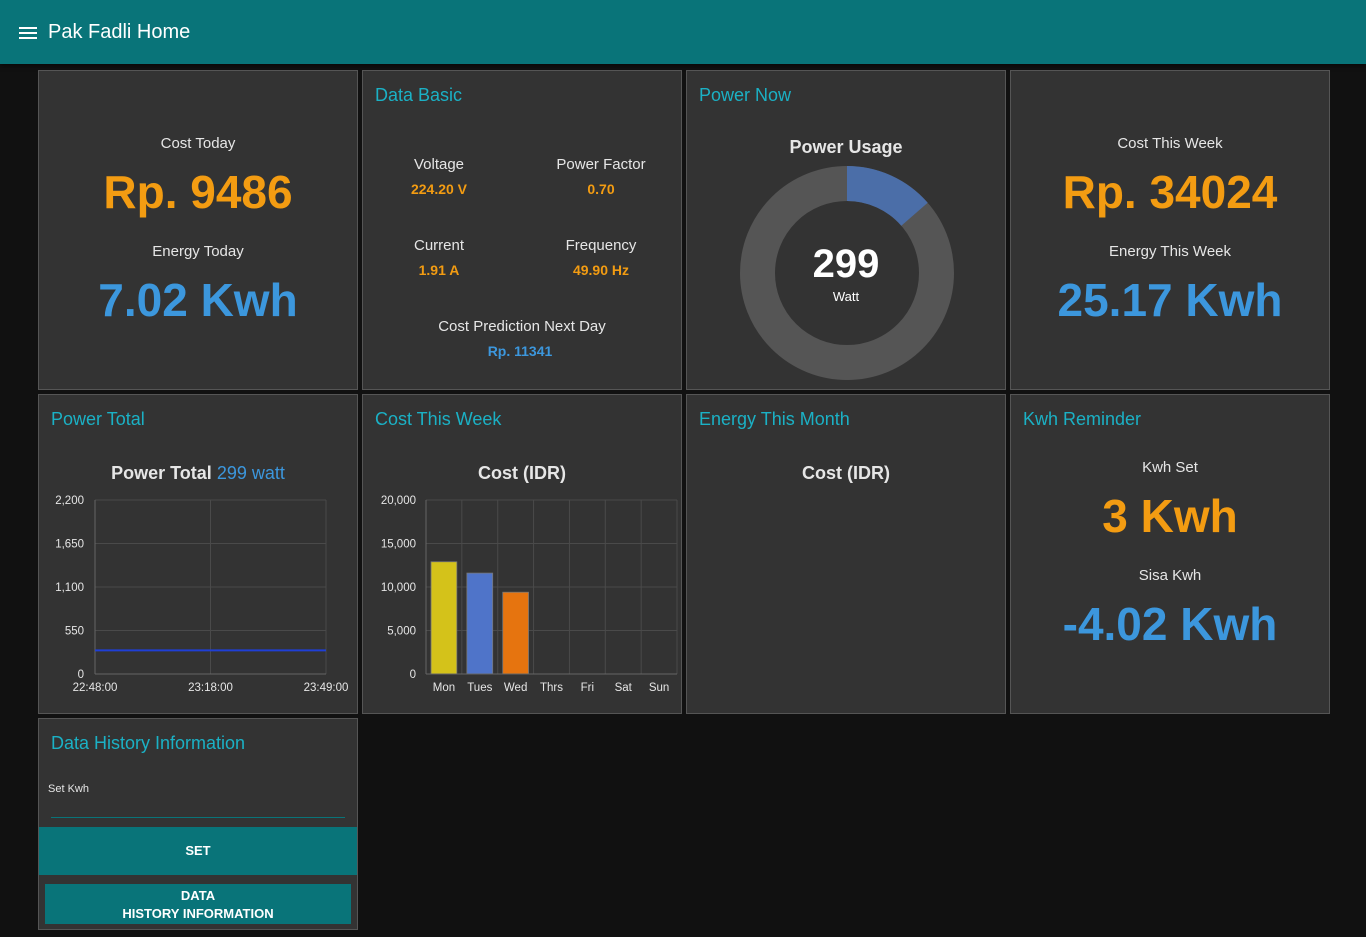 This screenshot has height=937, width=1366. I want to click on y-tick-label: 1,650, so click(69, 545).